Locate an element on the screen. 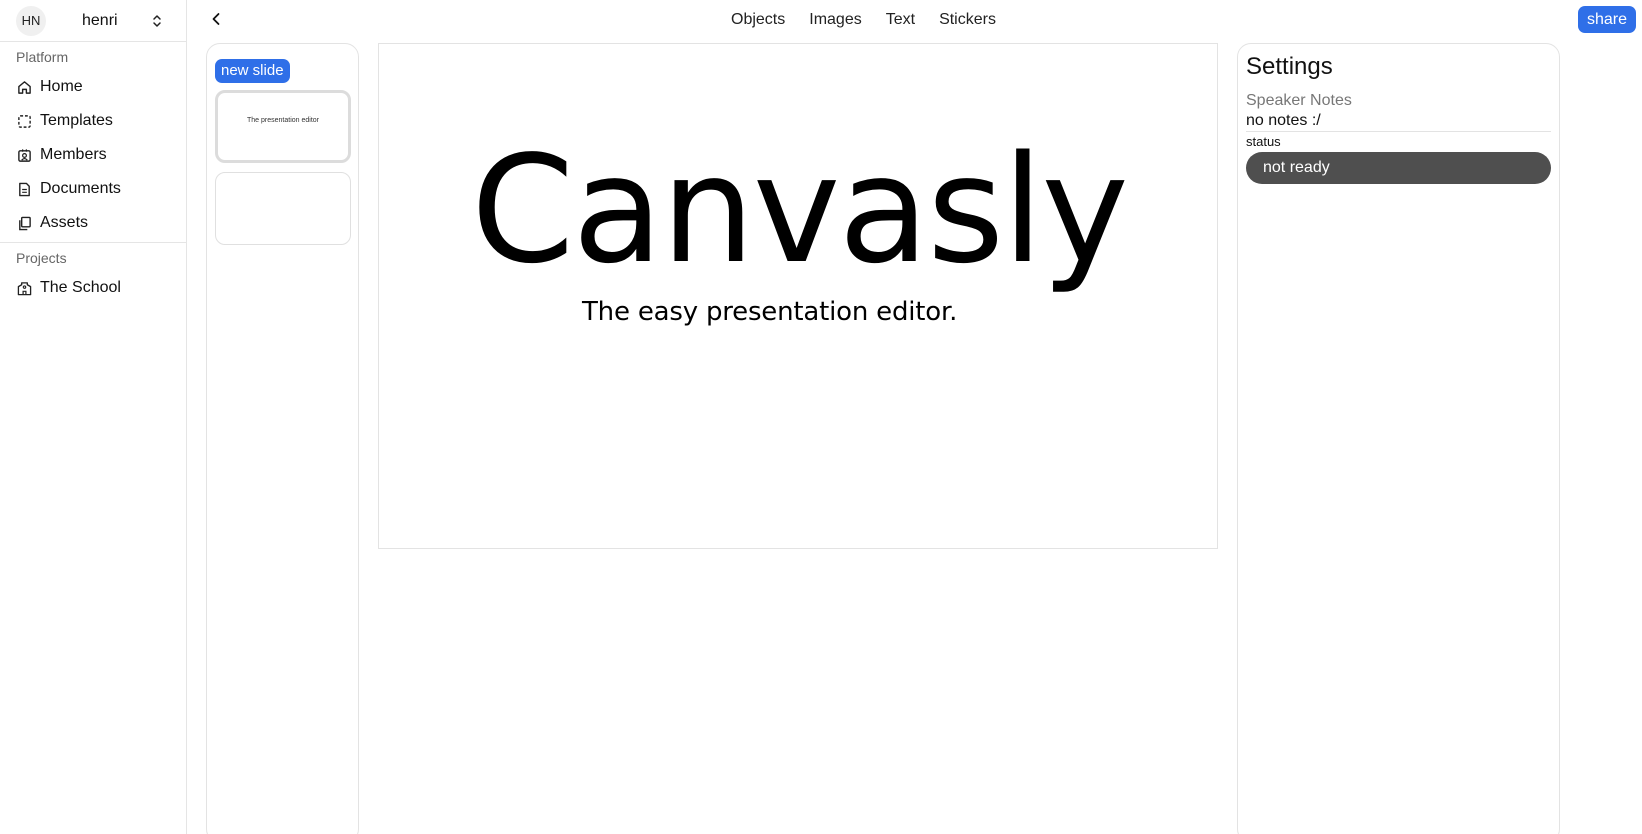  user-name: henri is located at coordinates (100, 20).